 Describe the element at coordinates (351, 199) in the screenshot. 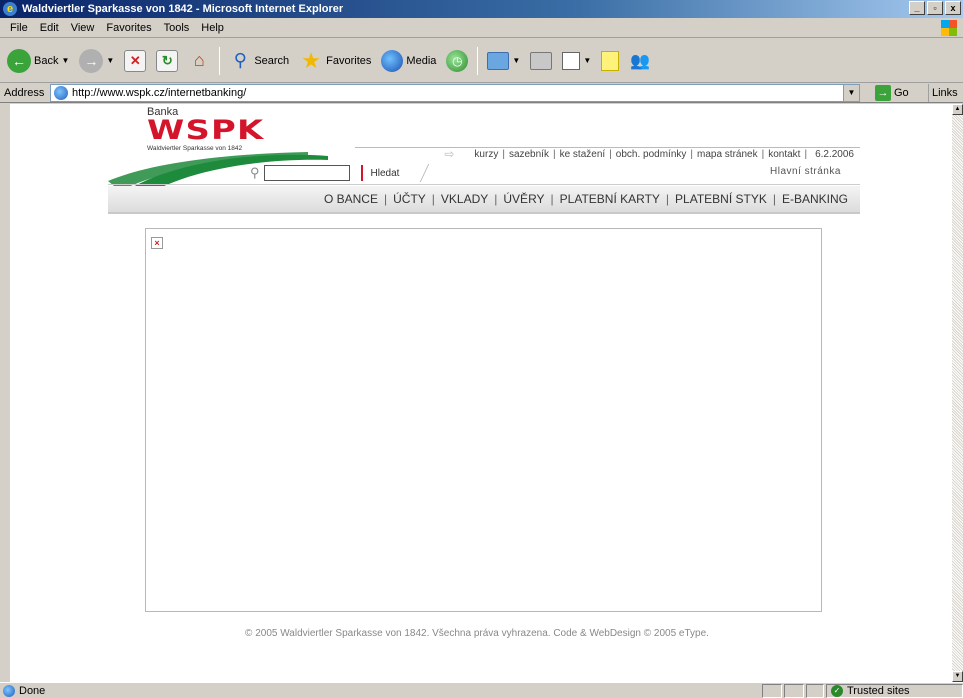

I see `nav-o-bance: O BANCE` at that location.